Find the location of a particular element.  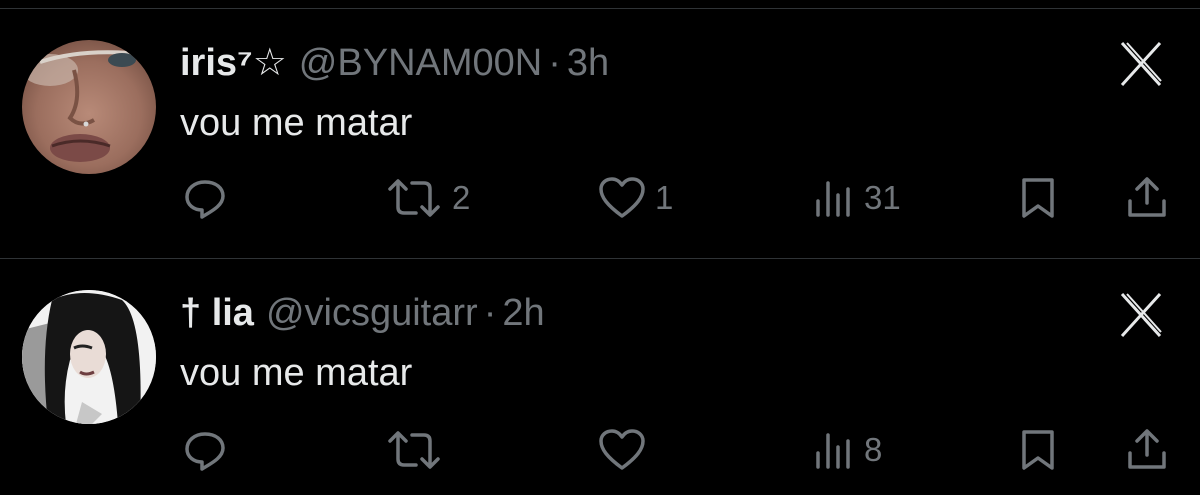

like-icon is located at coordinates (622, 450).